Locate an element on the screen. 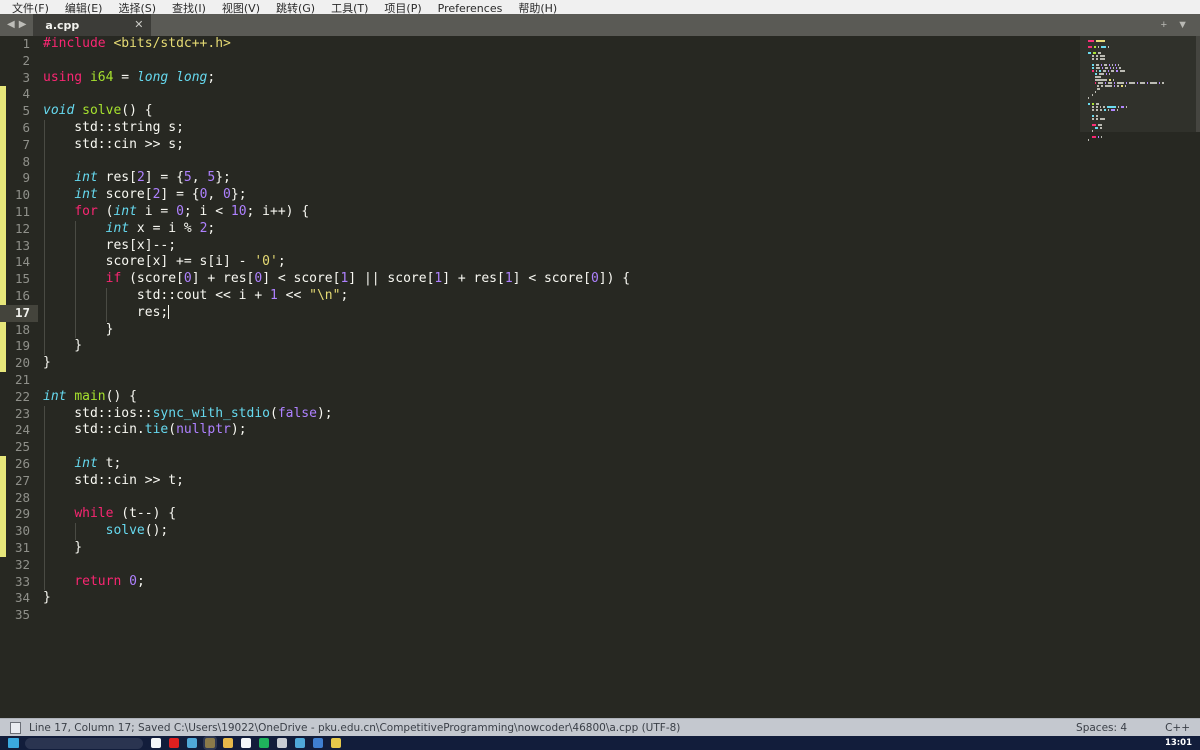  notes-icon is located at coordinates (336, 743).